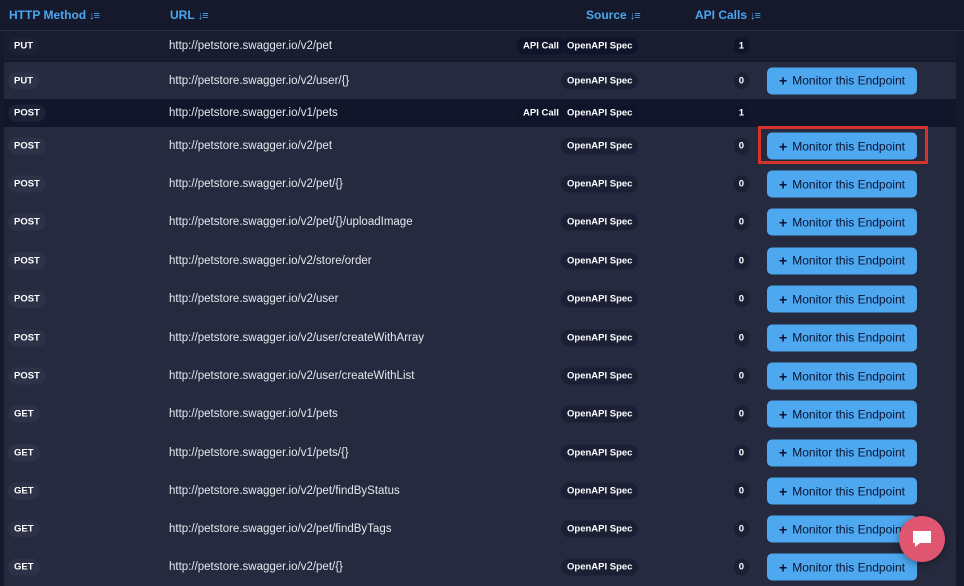 The width and height of the screenshot is (964, 586). Describe the element at coordinates (843, 145) in the screenshot. I see `highlight-box` at that location.